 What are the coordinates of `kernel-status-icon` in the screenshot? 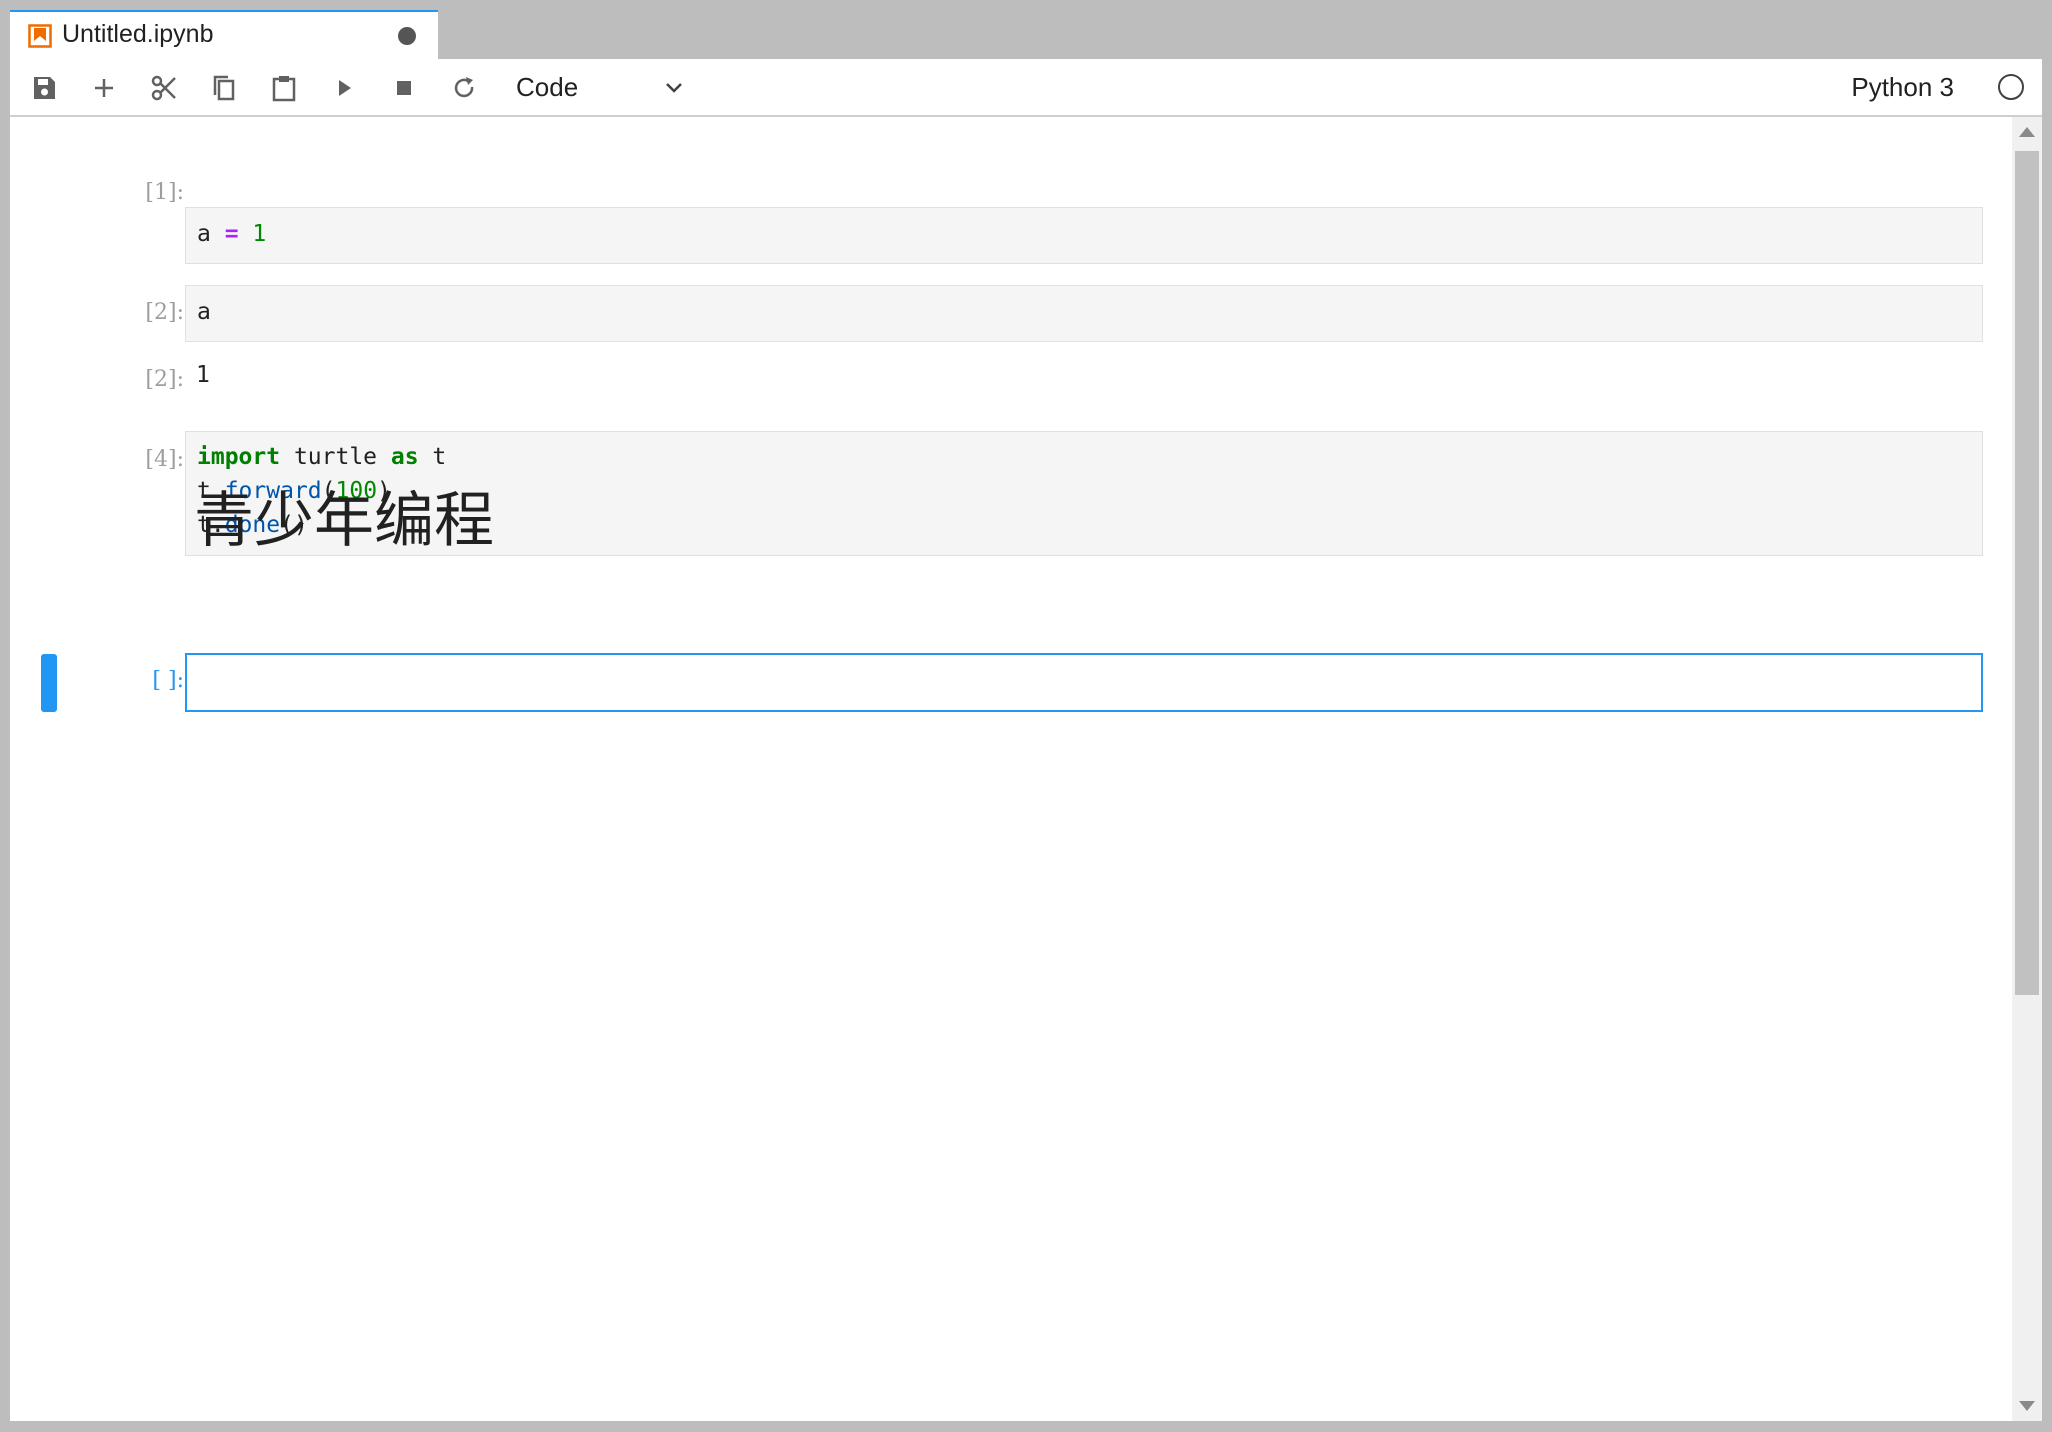 It's located at (2011, 87).